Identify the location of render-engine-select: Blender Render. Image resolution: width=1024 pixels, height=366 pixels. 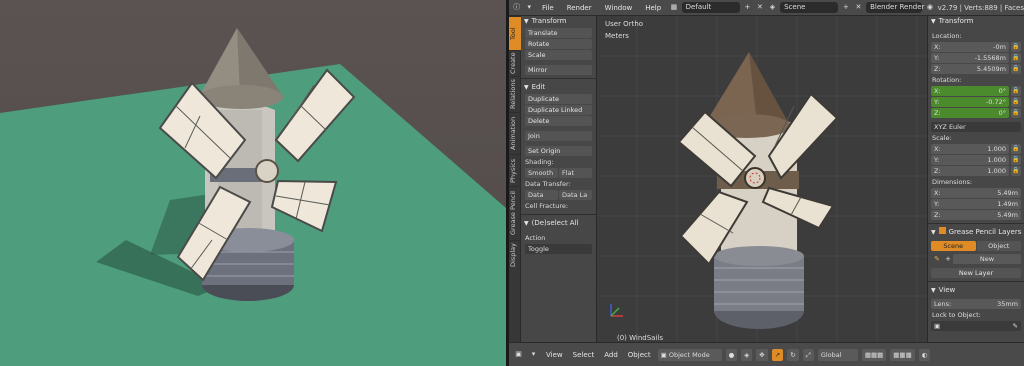
(895, 7).